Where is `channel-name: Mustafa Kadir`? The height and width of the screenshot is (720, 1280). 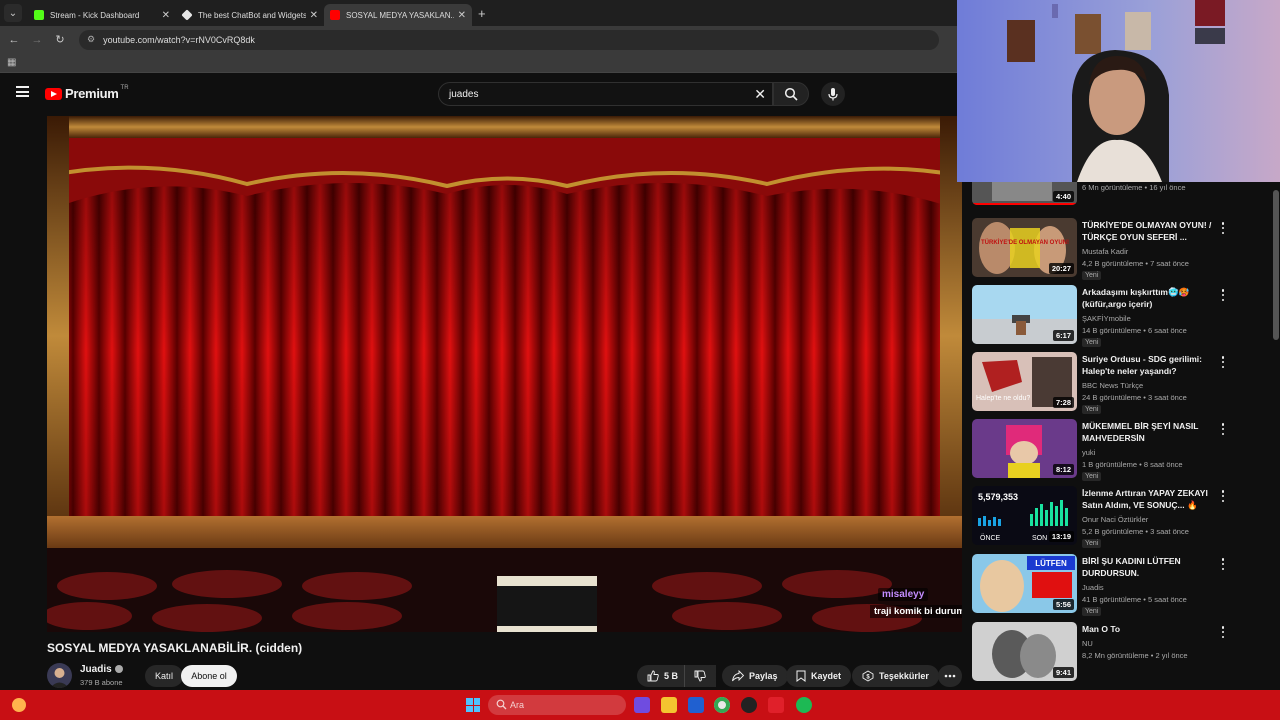 channel-name: Mustafa Kadir is located at coordinates (1105, 251).